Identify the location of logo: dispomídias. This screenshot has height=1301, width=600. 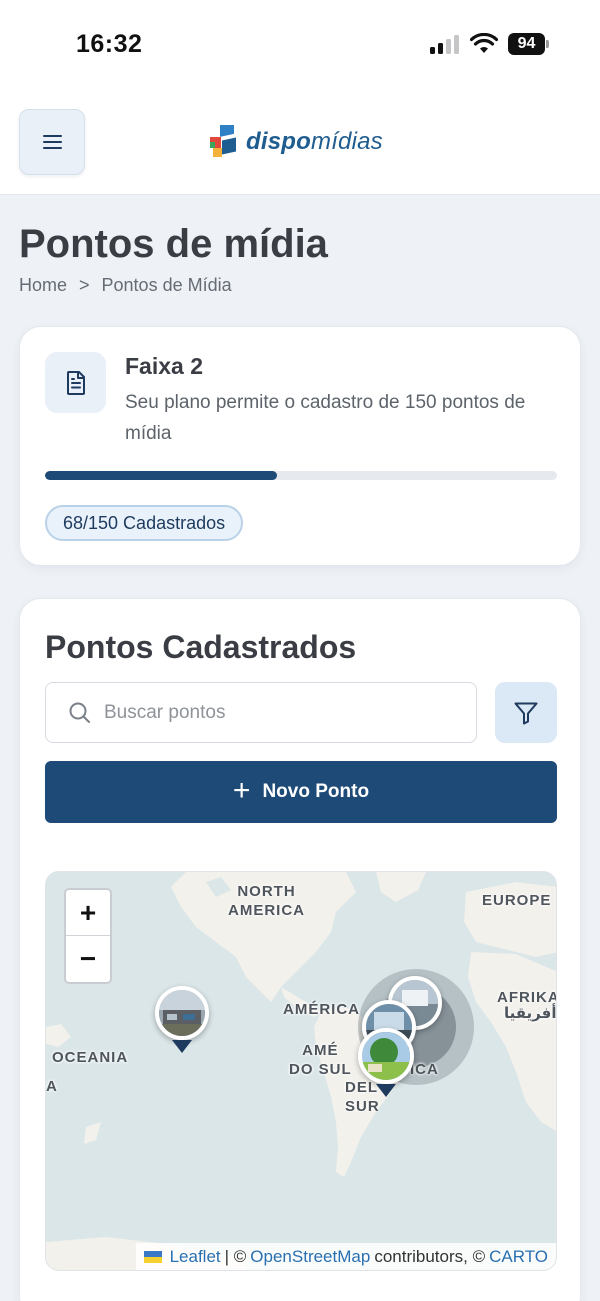
(296, 142).